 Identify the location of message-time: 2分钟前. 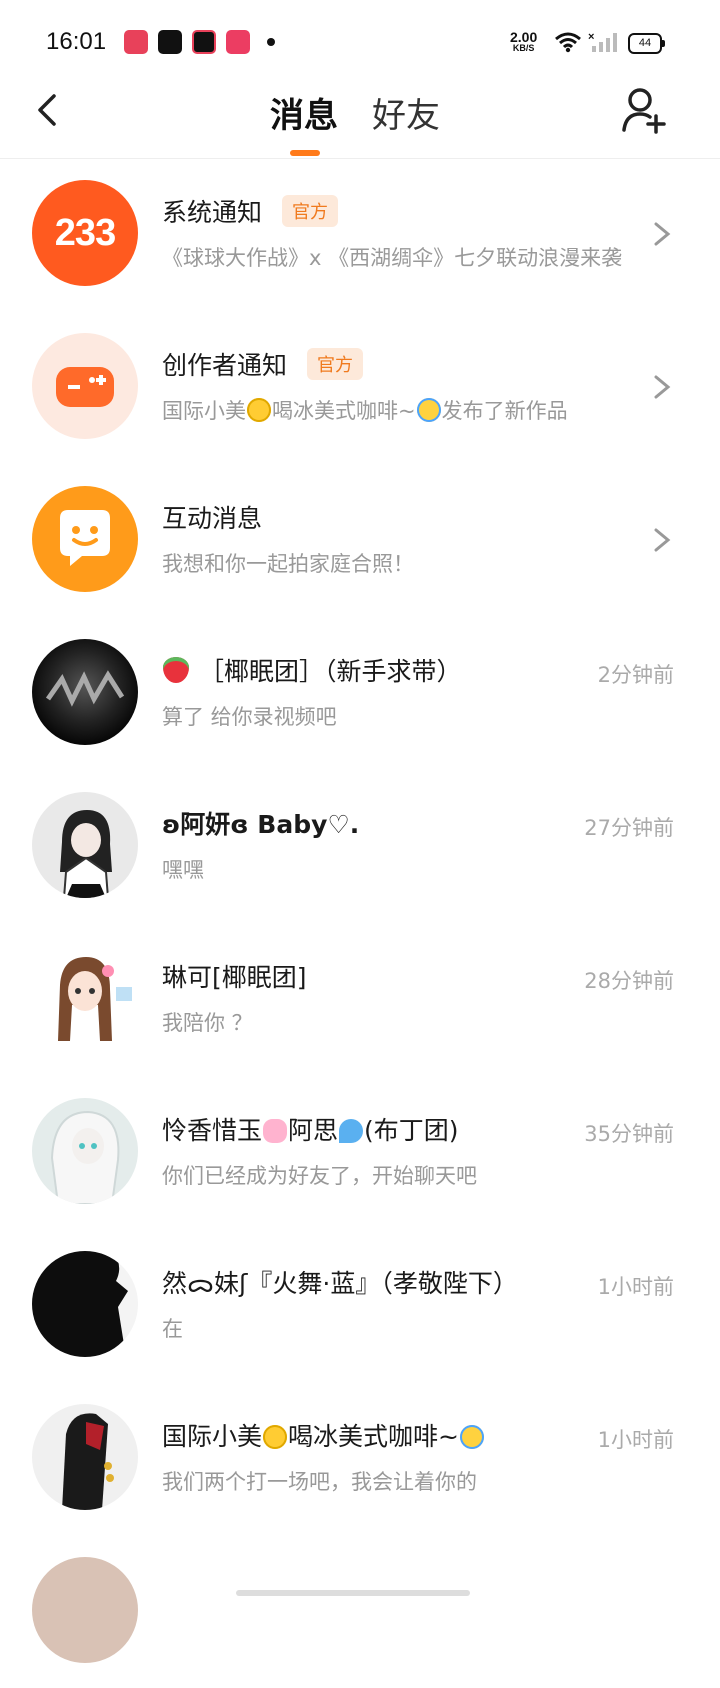
(635, 675).